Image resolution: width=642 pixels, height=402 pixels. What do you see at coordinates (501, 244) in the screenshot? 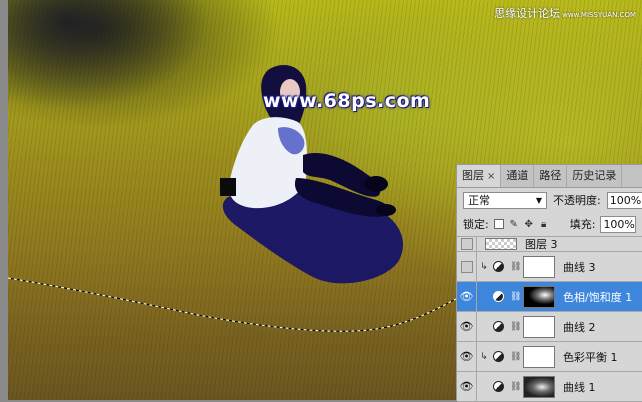
I see `layer-thumbnail` at bounding box center [501, 244].